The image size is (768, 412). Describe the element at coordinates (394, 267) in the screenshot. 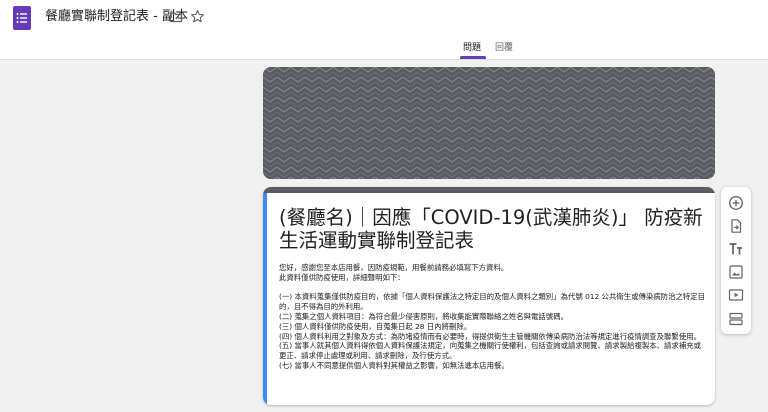

I see `description-line: 您好，感謝您至本店用餐，因防疫規範，用餐前請務必填寫下方資料。` at that location.